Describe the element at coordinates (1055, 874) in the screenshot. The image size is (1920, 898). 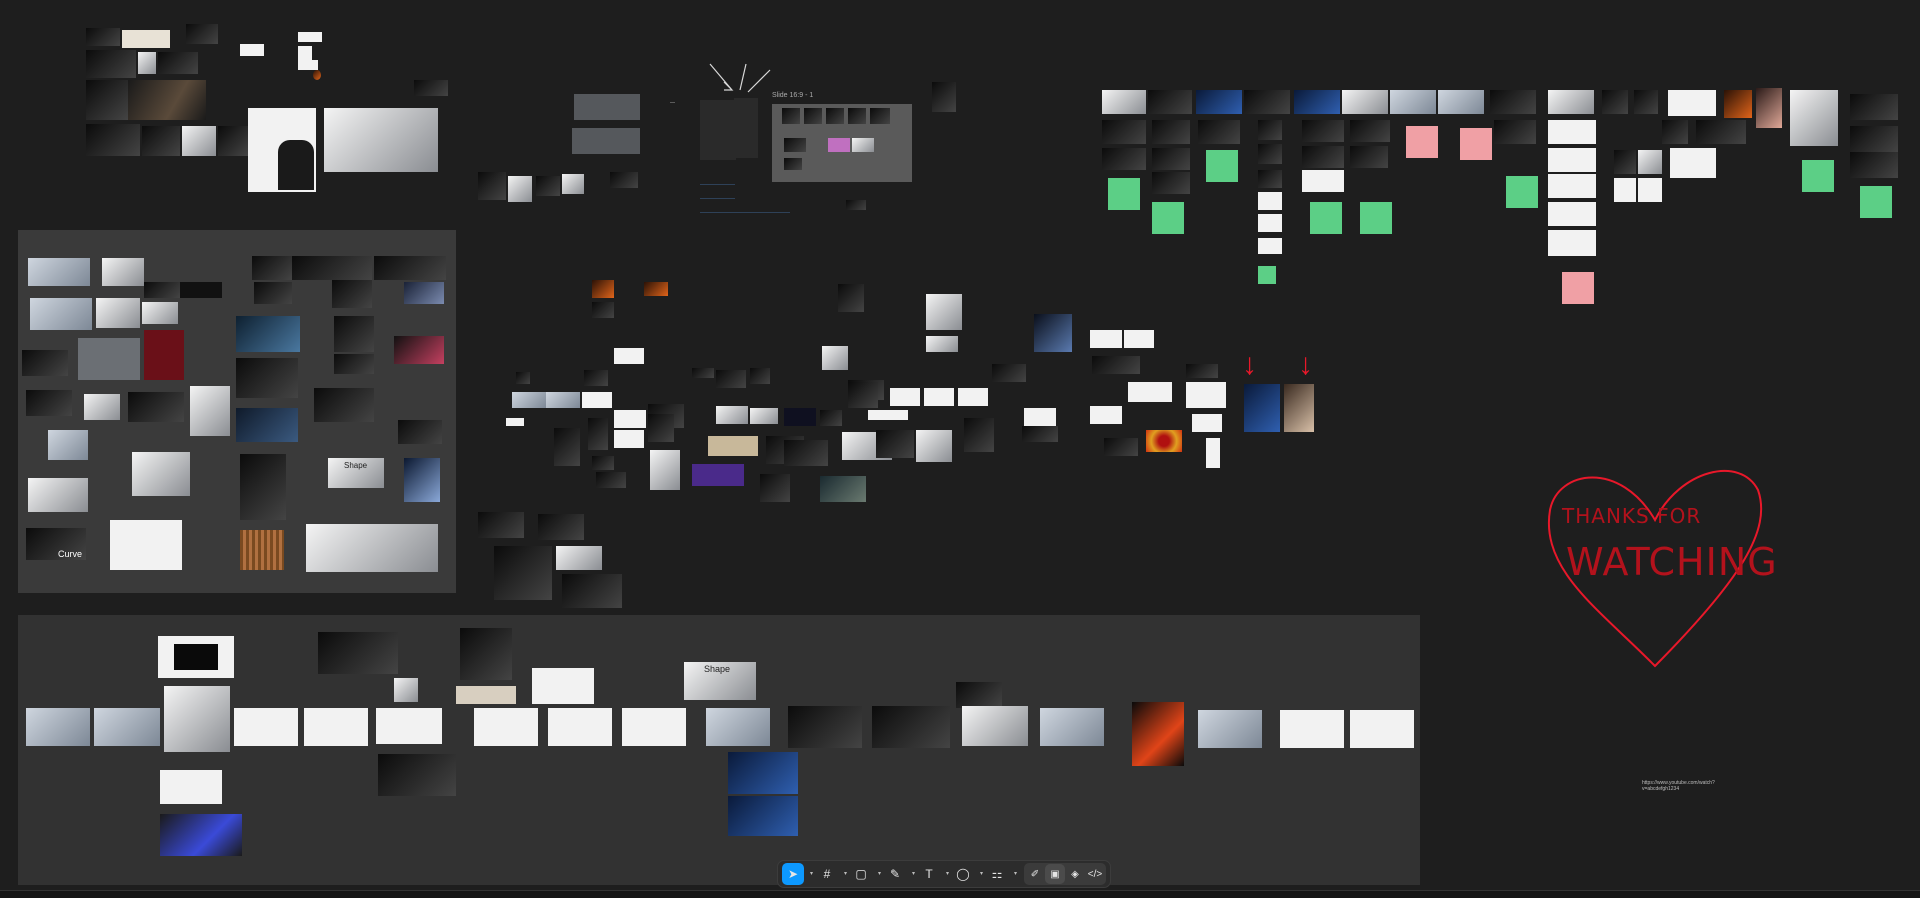
I see `design-mode-button: ▣` at that location.